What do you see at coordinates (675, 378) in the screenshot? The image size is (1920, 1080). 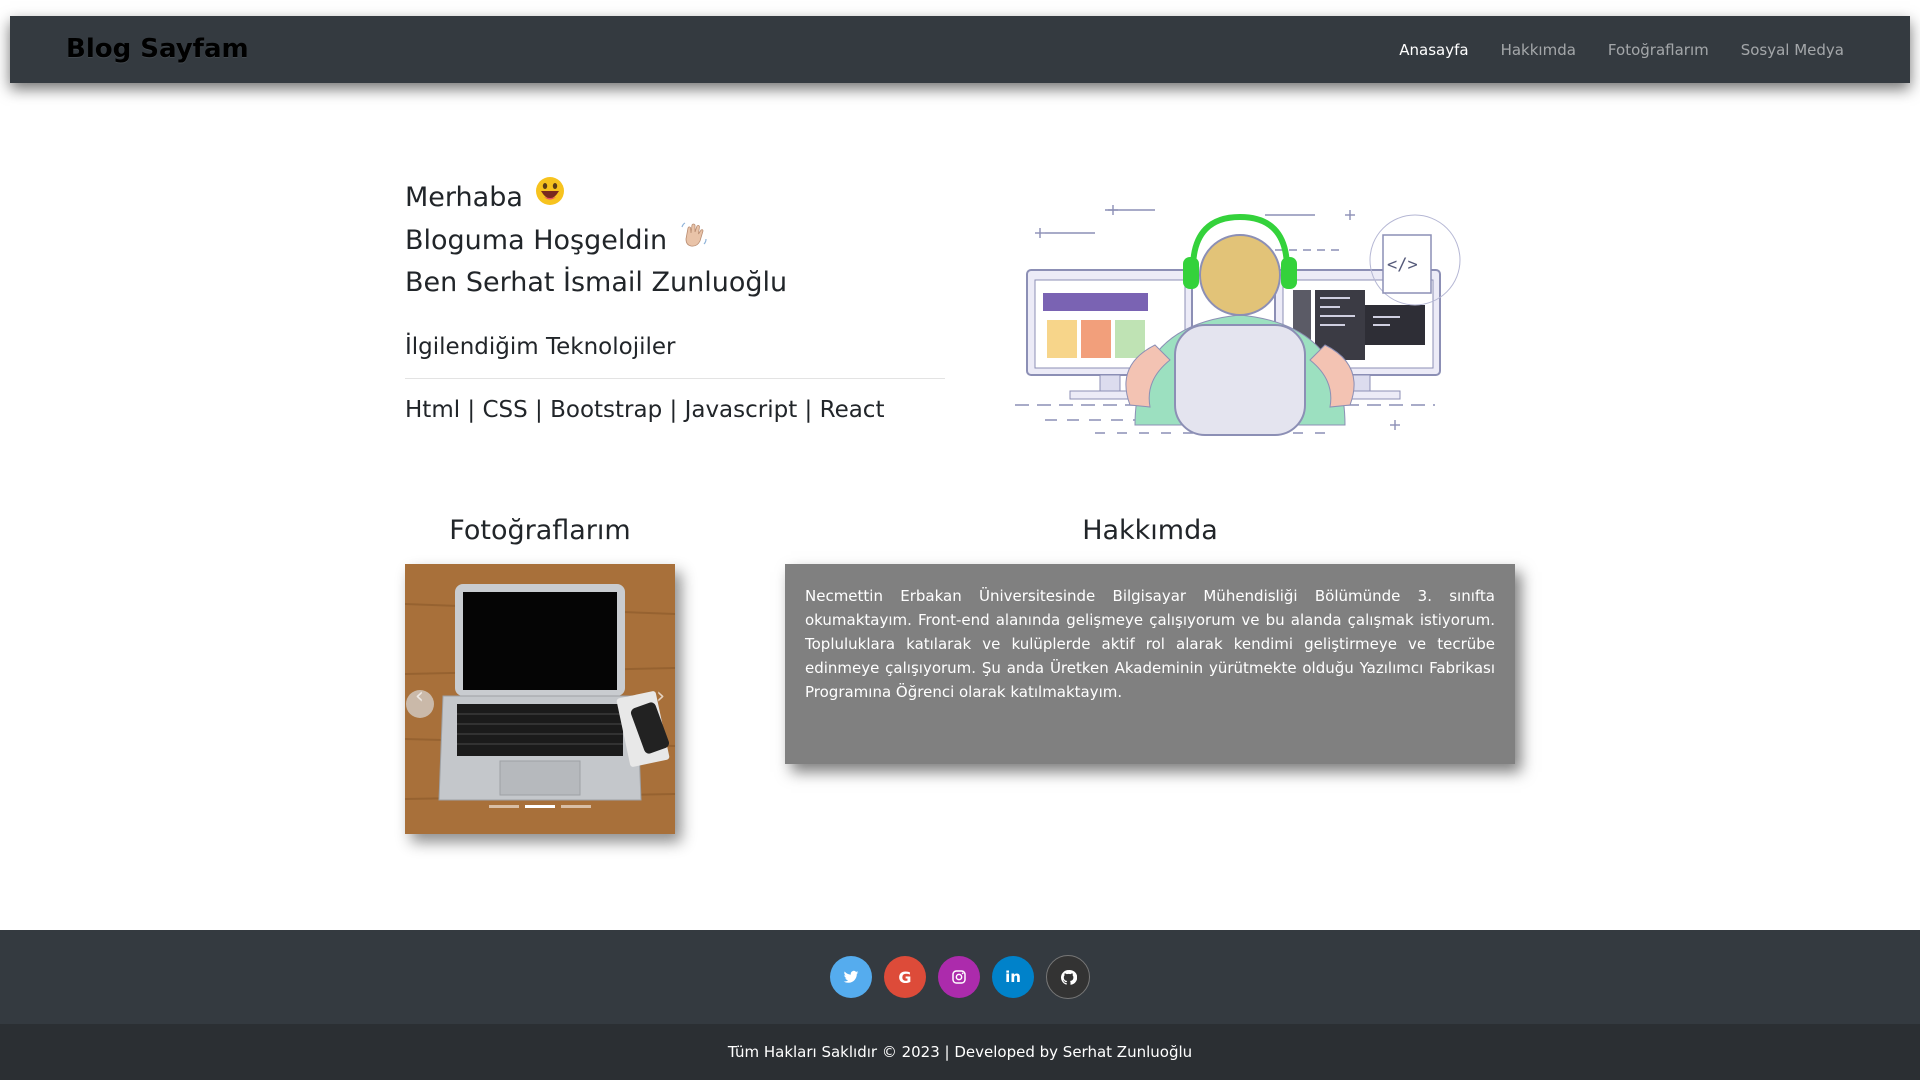 I see `divider` at bounding box center [675, 378].